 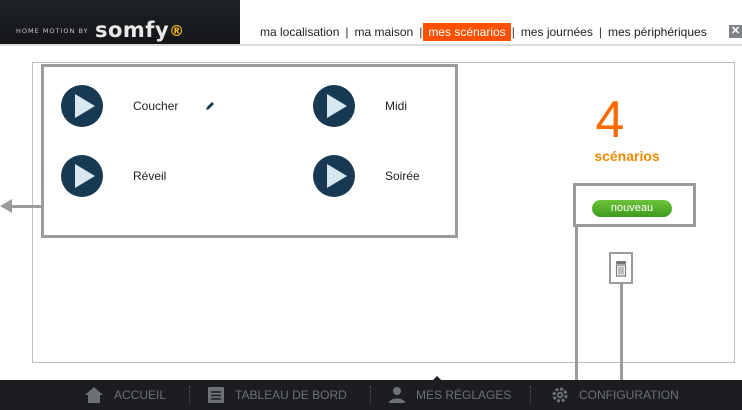 I want to click on footer-item-configuration: CONFIGURATION, so click(x=615, y=395).